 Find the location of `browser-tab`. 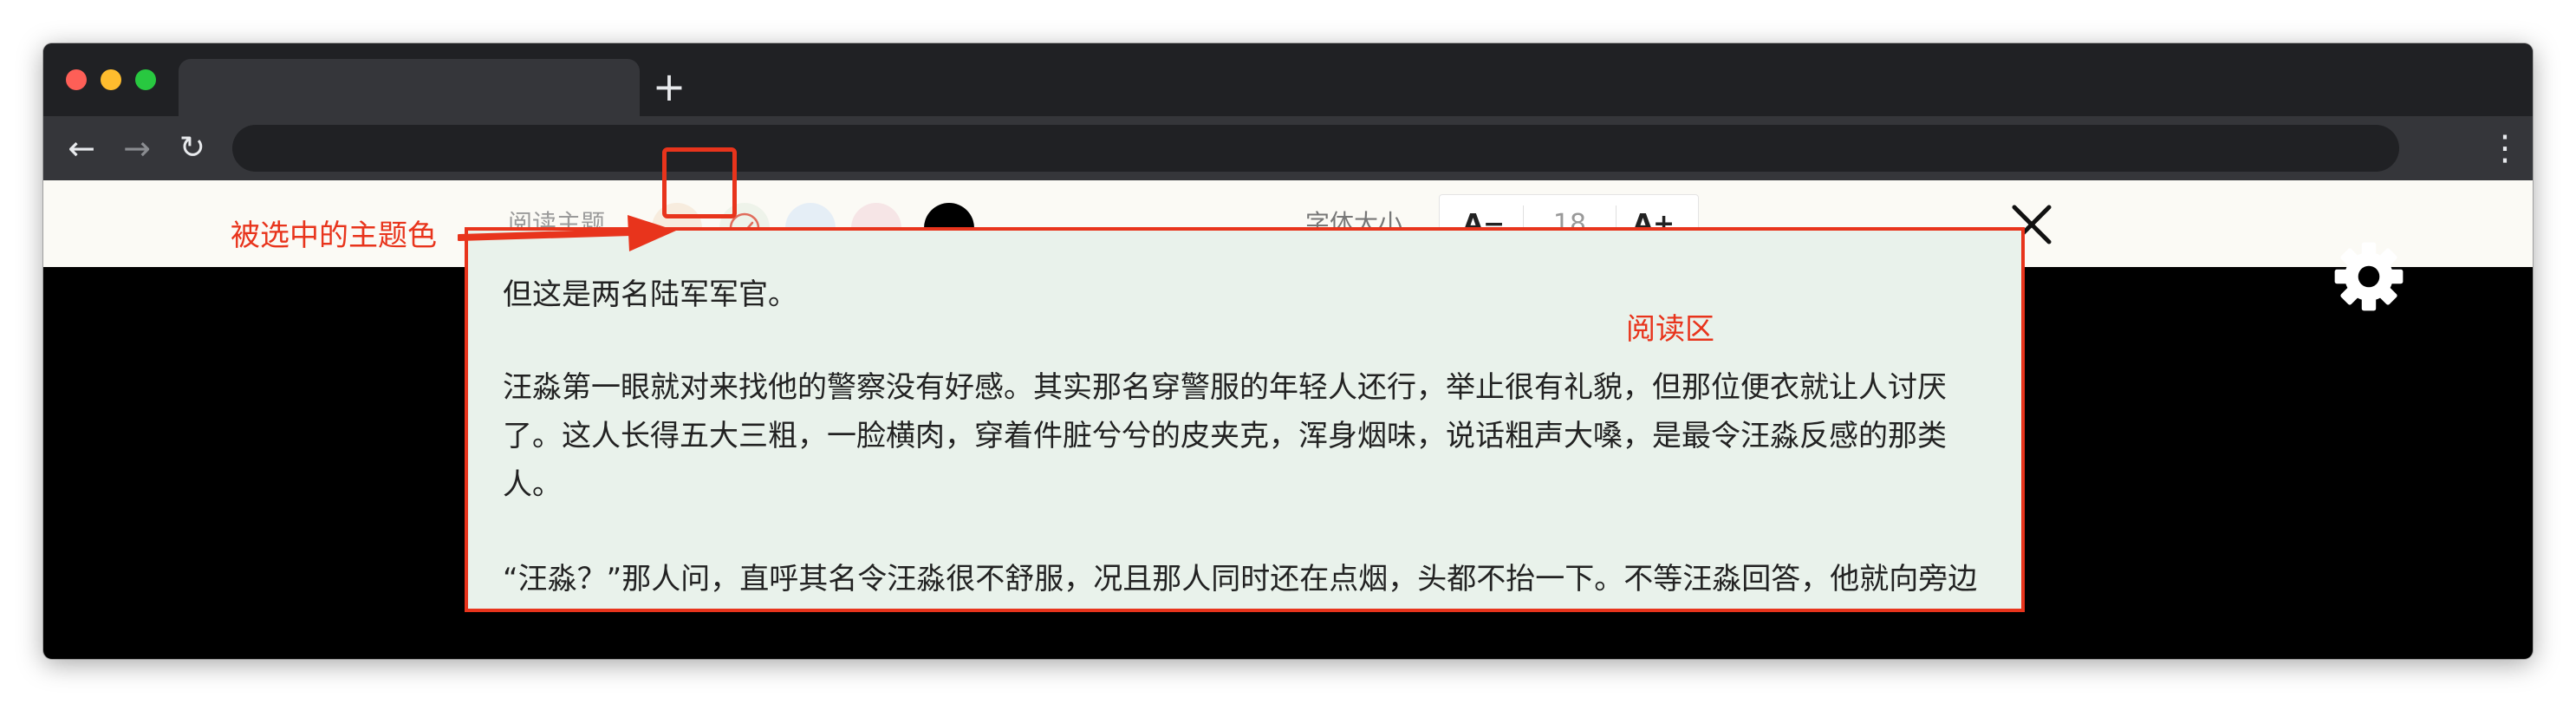

browser-tab is located at coordinates (409, 87).